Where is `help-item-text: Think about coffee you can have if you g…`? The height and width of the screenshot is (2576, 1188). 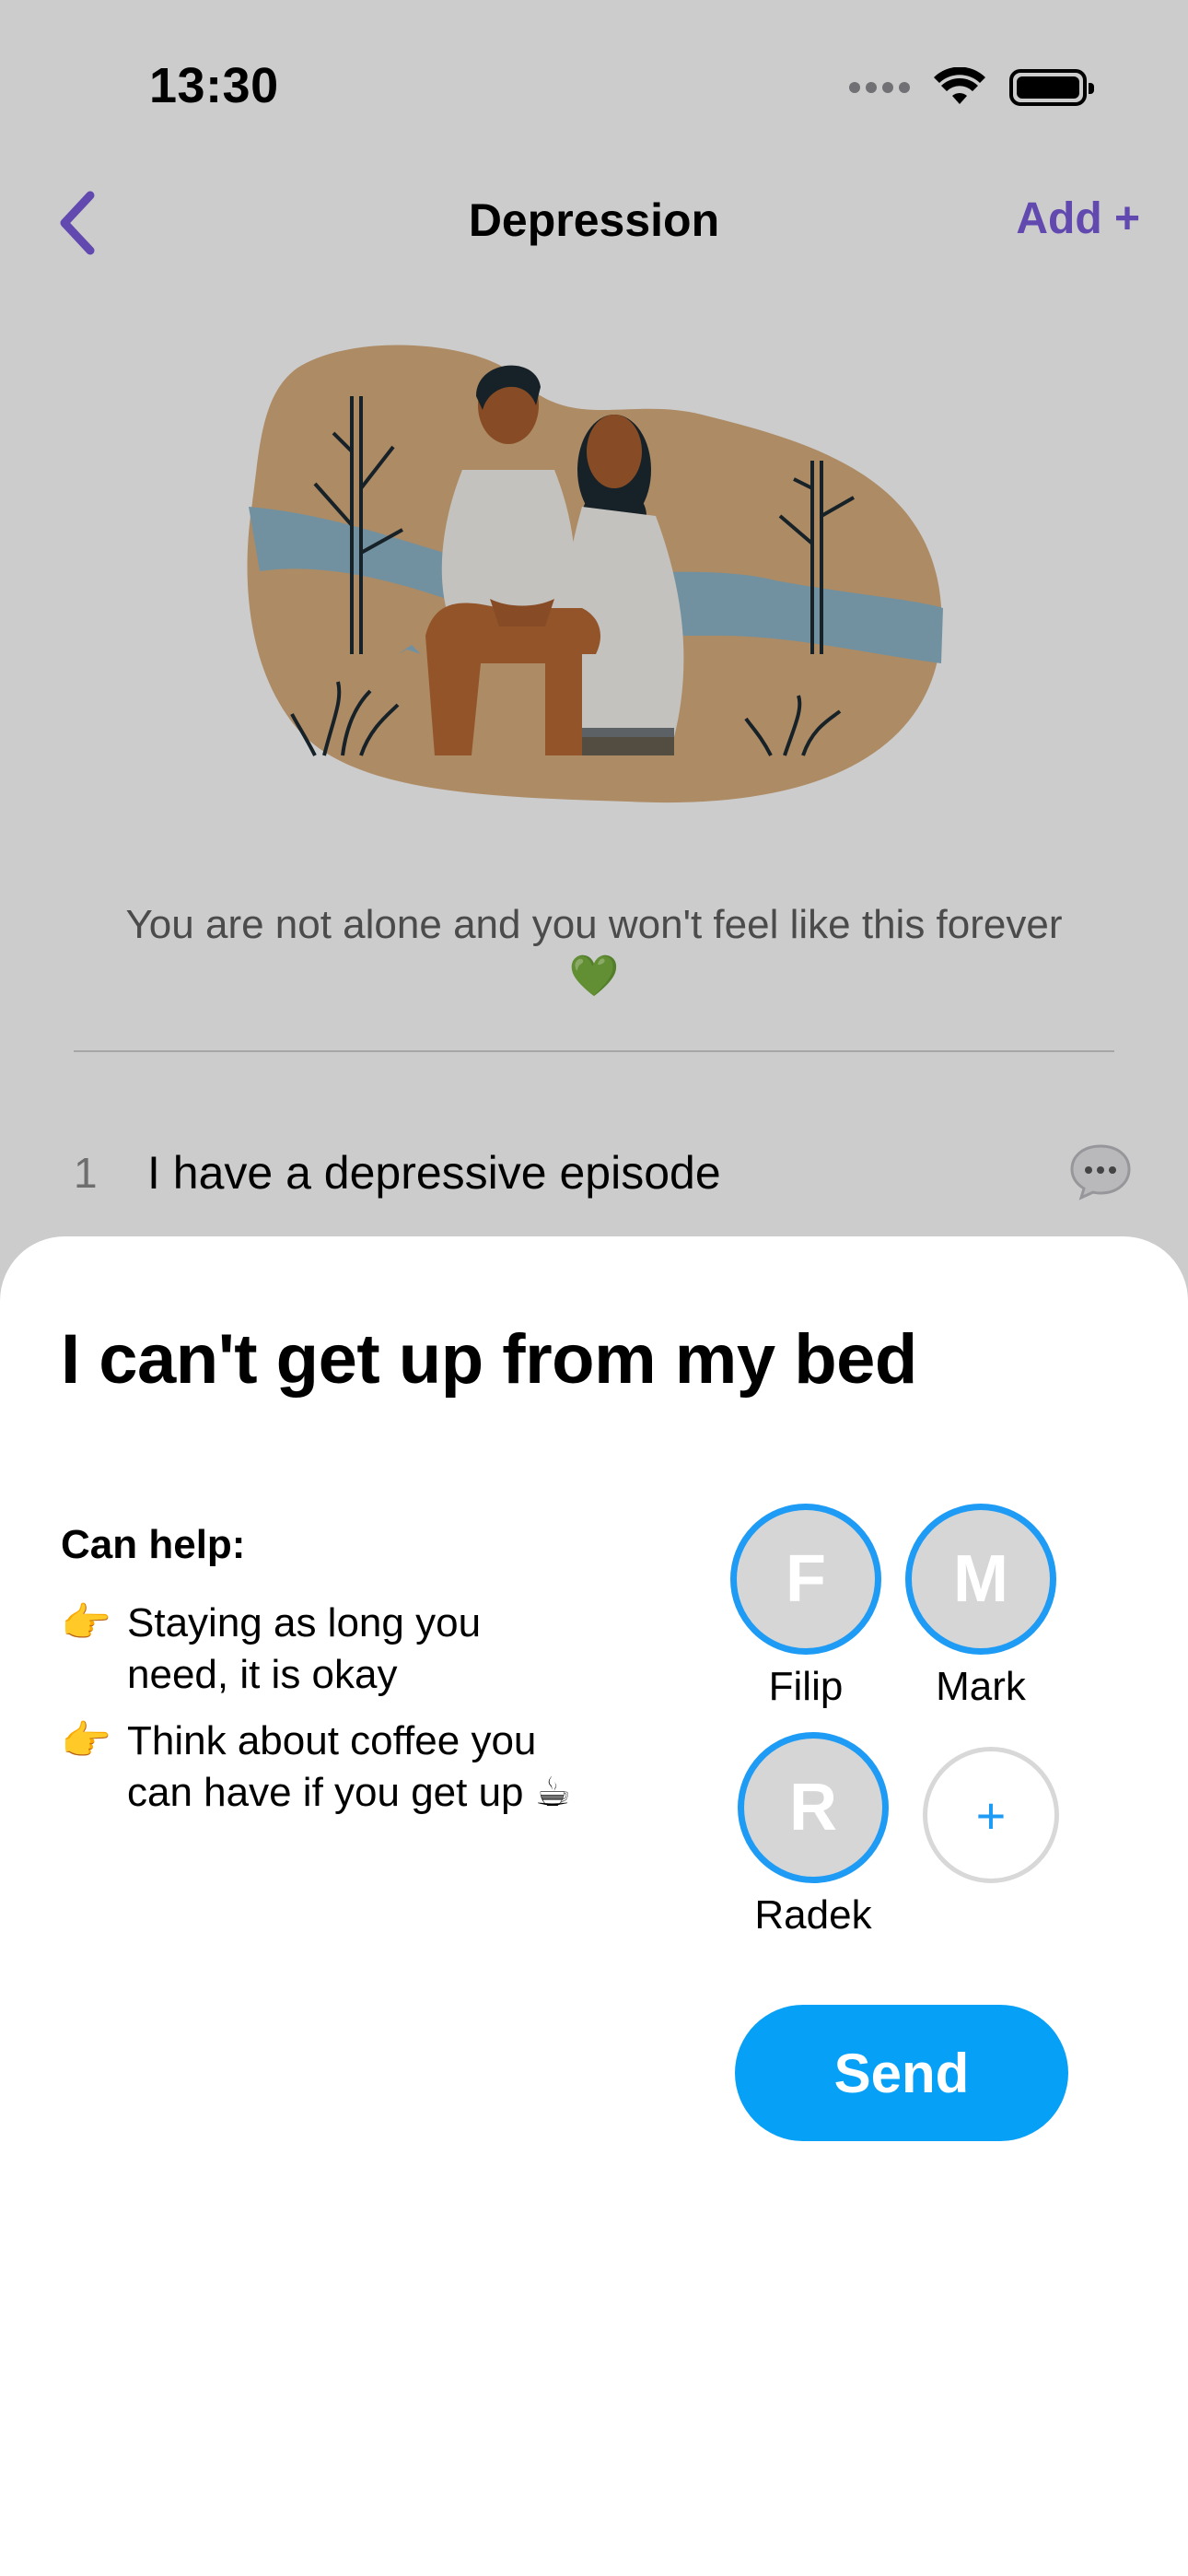
help-item-text: Think about coffee you can have if you g… is located at coordinates (349, 1766).